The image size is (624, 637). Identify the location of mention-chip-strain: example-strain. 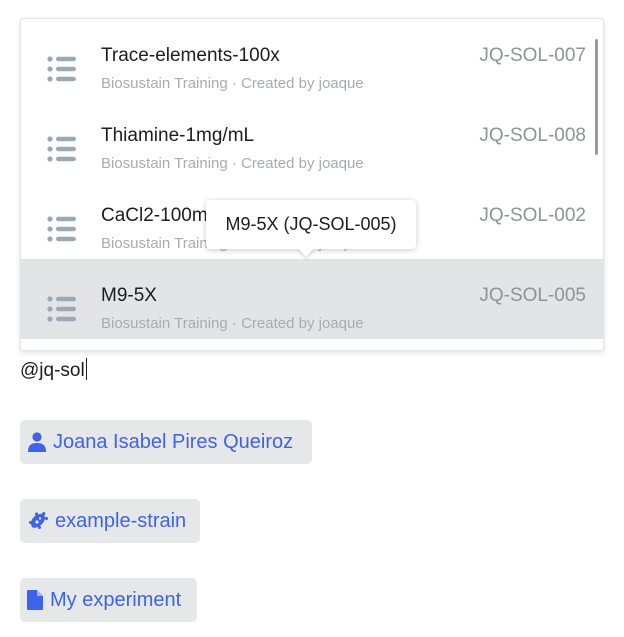
(110, 521).